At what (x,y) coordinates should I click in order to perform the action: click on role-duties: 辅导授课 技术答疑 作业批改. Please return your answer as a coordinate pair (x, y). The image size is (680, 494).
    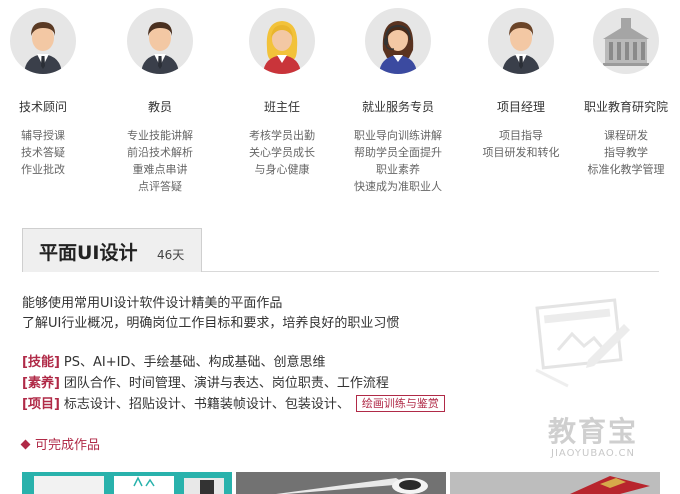
    Looking at the image, I should click on (51, 152).